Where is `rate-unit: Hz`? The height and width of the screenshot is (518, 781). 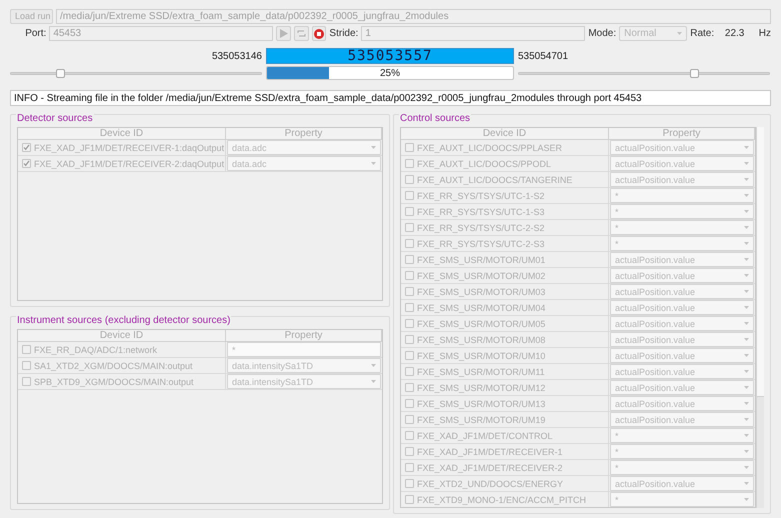 rate-unit: Hz is located at coordinates (764, 33).